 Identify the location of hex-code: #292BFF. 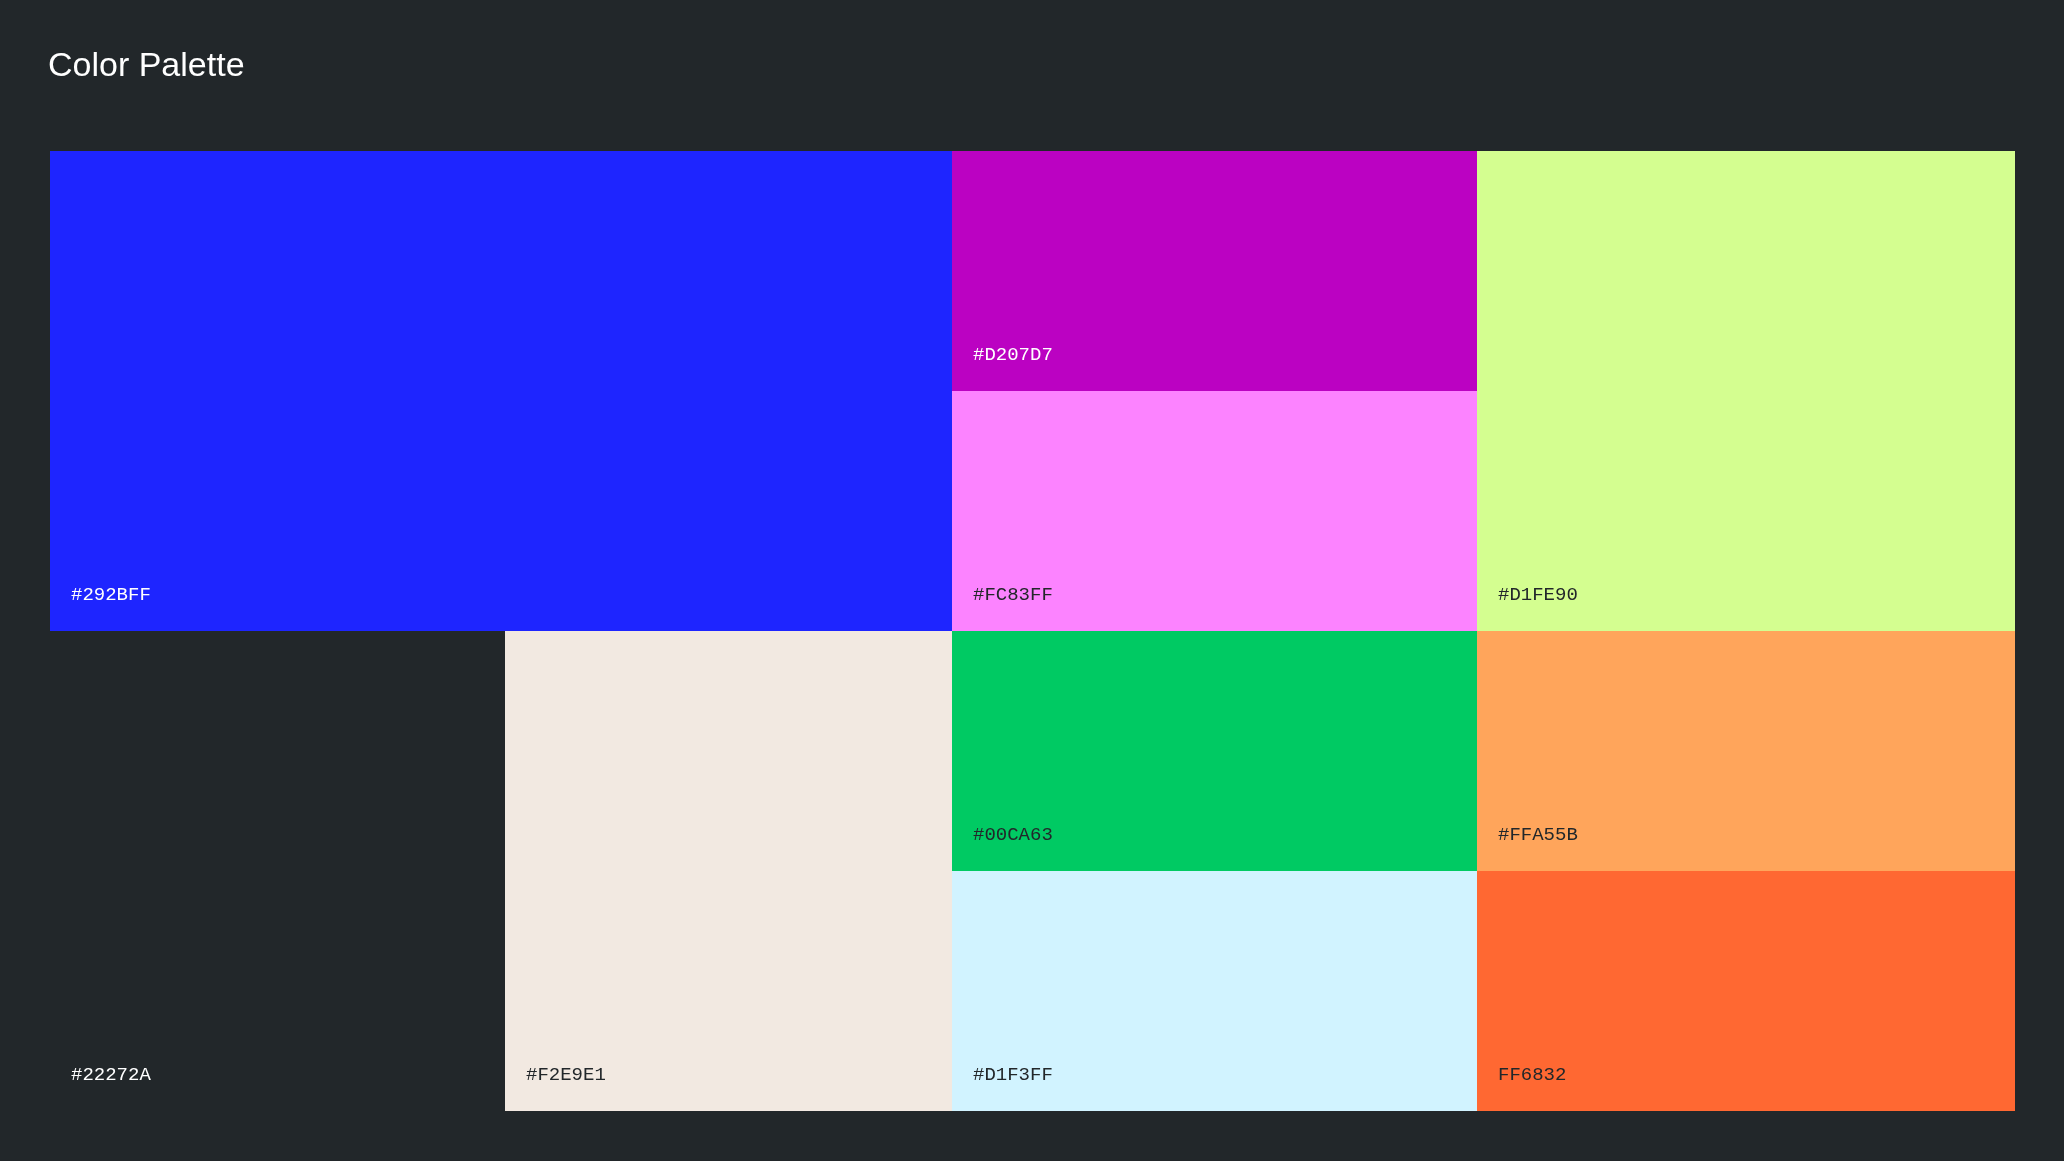
(111, 595).